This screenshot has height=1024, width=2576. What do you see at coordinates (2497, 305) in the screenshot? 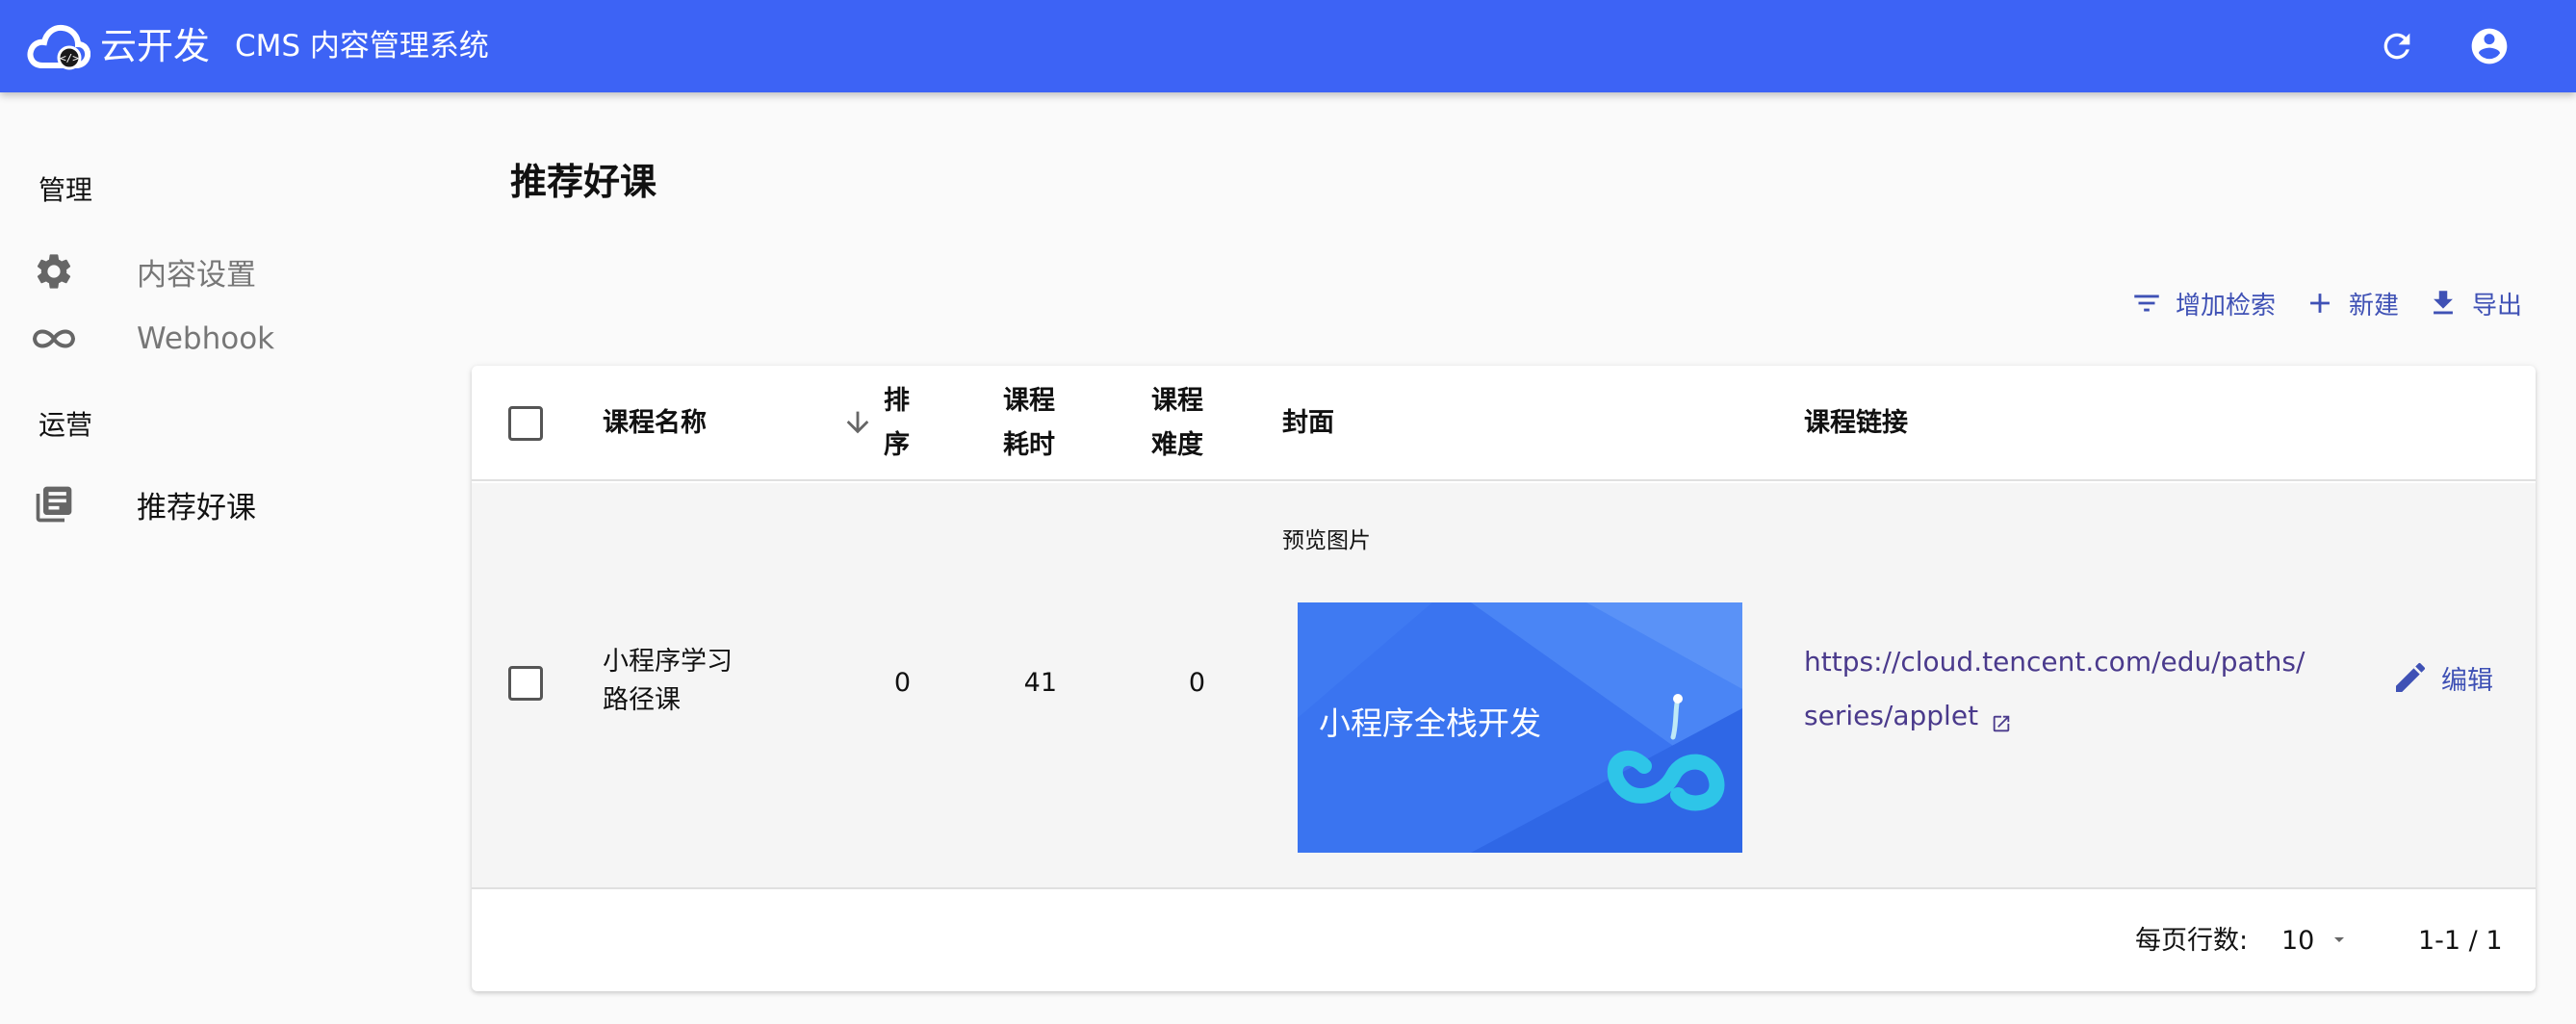
I see `export-label: 导出` at bounding box center [2497, 305].